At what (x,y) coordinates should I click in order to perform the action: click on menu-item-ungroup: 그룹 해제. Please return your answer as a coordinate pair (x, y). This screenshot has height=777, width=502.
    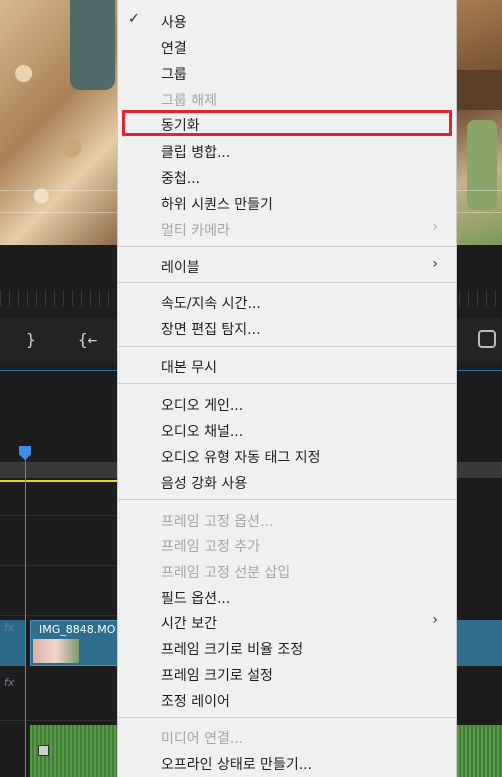
    Looking at the image, I should click on (287, 98).